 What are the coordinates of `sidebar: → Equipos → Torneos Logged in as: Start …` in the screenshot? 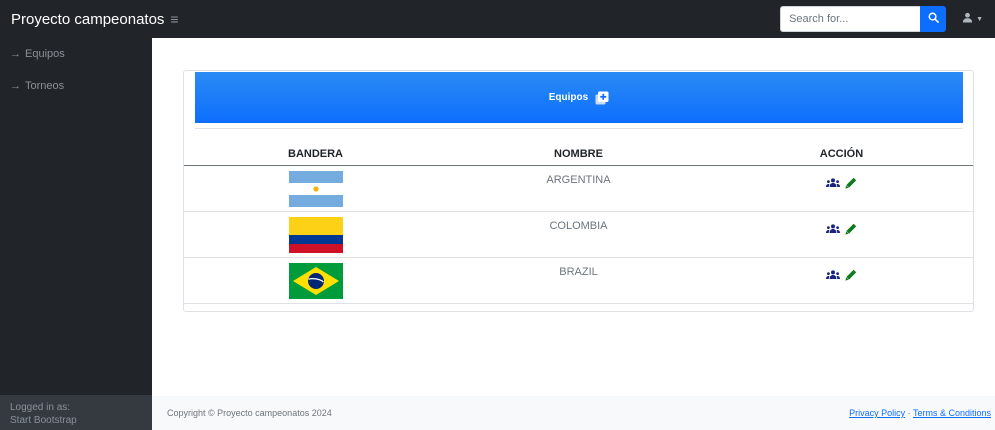 It's located at (76, 234).